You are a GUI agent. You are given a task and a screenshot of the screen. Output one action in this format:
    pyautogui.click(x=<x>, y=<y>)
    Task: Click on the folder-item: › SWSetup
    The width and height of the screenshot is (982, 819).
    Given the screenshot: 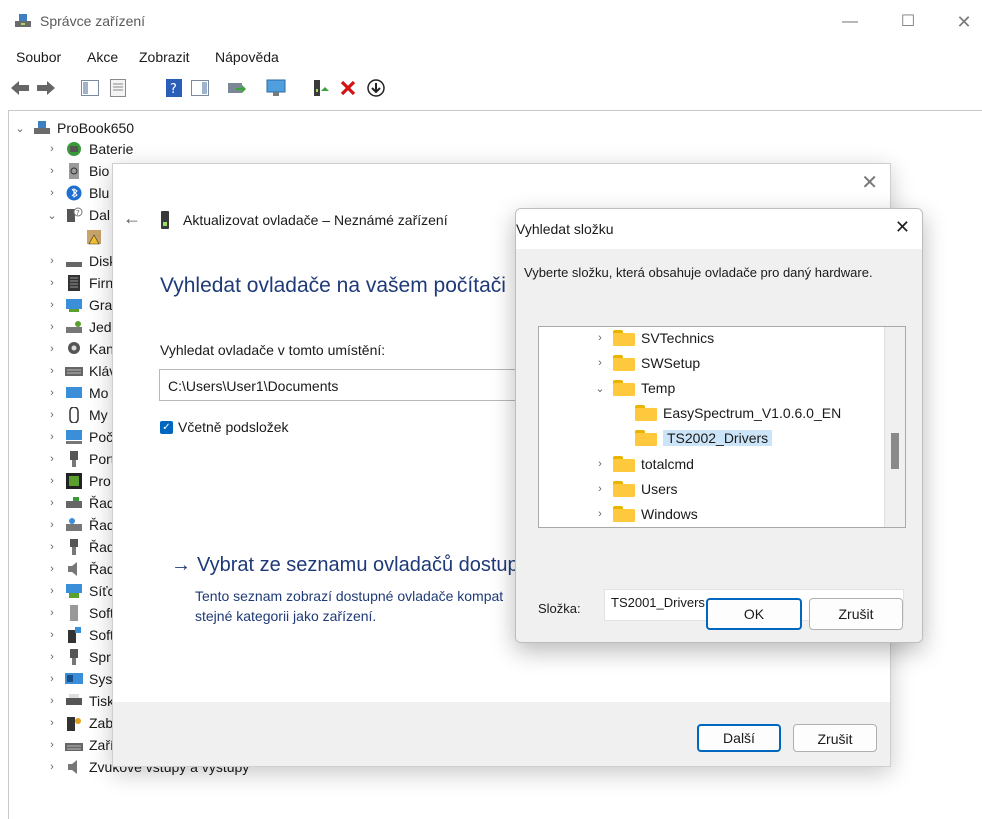 What is the action you would take?
    pyautogui.click(x=646, y=363)
    